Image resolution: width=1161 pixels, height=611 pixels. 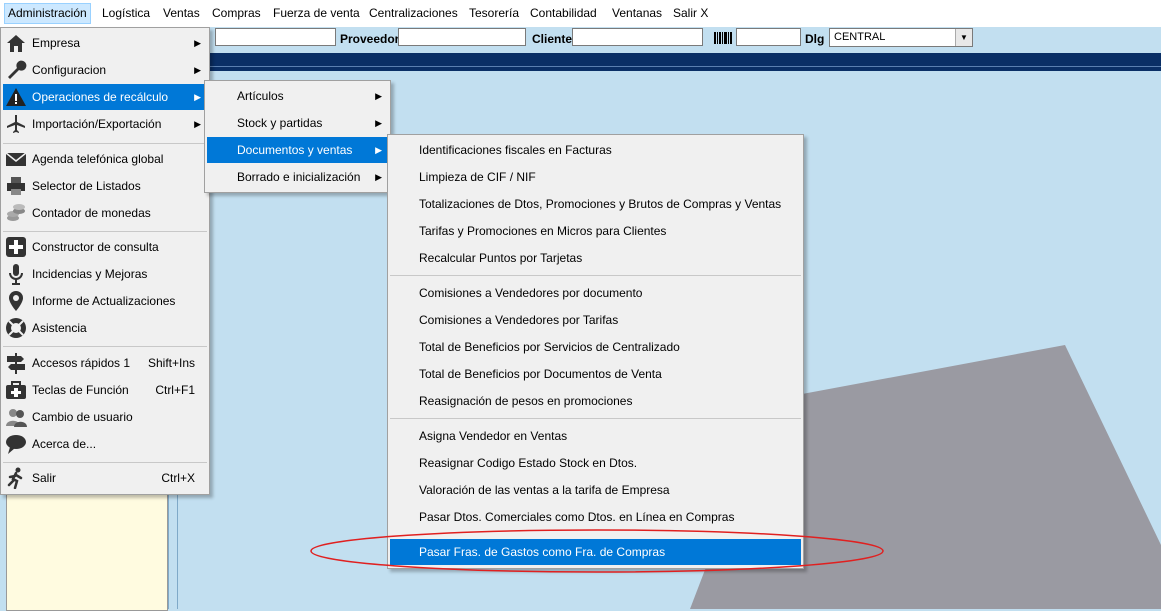 What do you see at coordinates (316, 13) in the screenshot?
I see `menu-fuerza-de-venta: Fuerza de venta` at bounding box center [316, 13].